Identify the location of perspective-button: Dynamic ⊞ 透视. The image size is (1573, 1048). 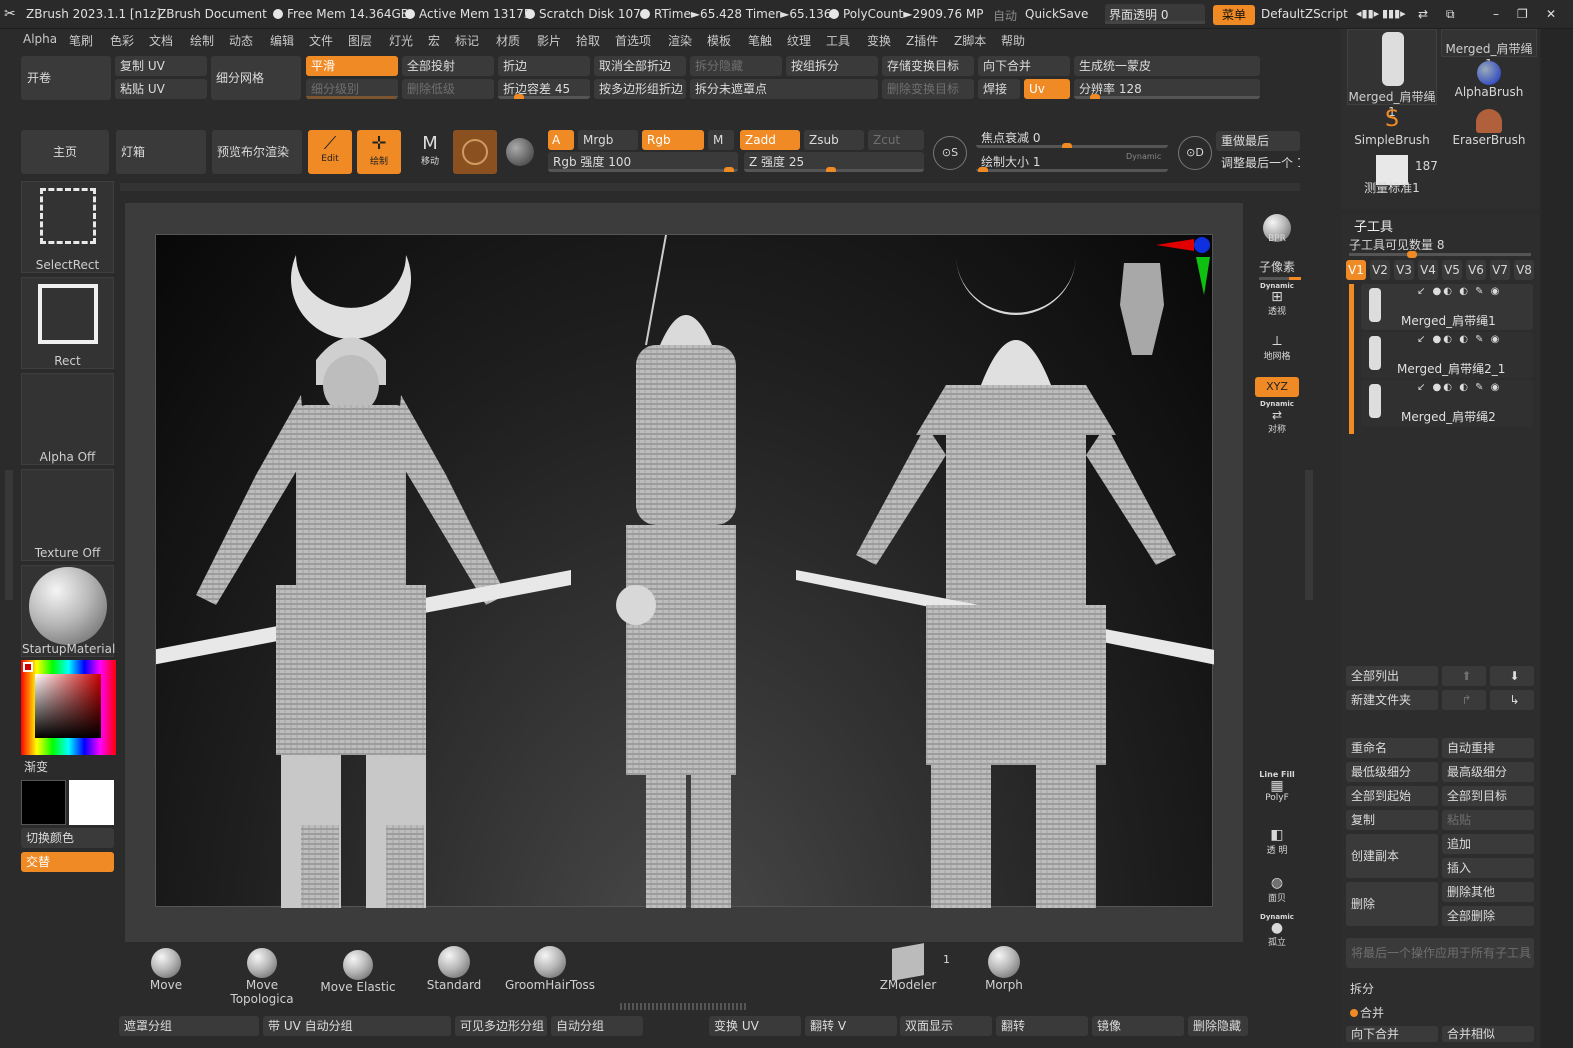
(1277, 299).